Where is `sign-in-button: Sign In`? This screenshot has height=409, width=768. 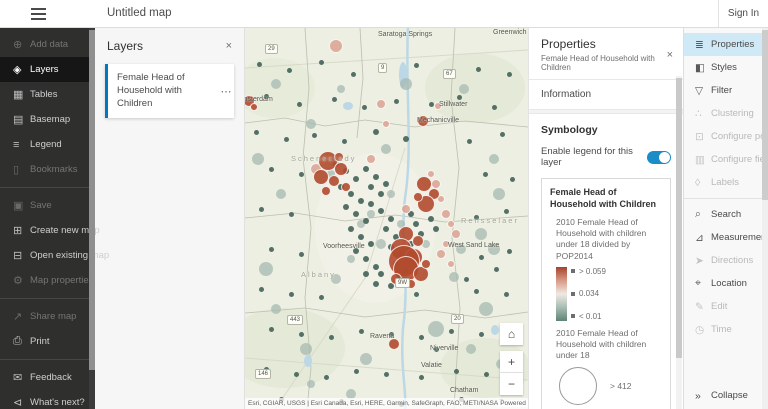
sign-in-button: Sign In is located at coordinates (743, 13).